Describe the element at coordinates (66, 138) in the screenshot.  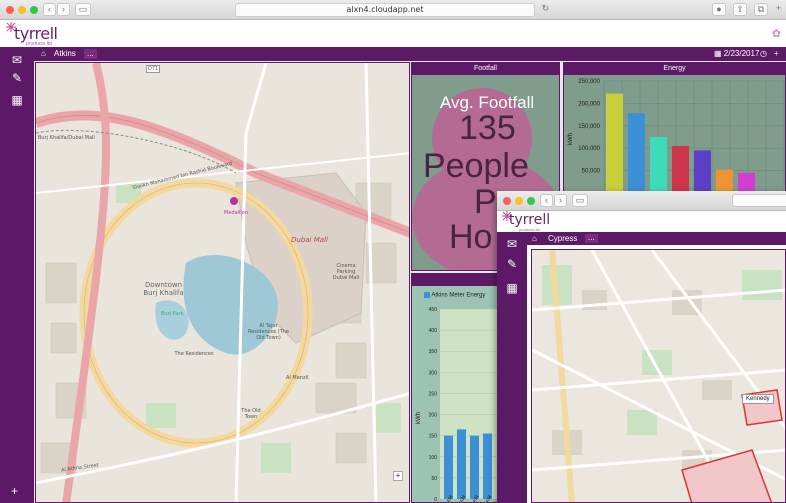
I see `map-label-metro: Burj Khalifa/Dubai Mall` at that location.